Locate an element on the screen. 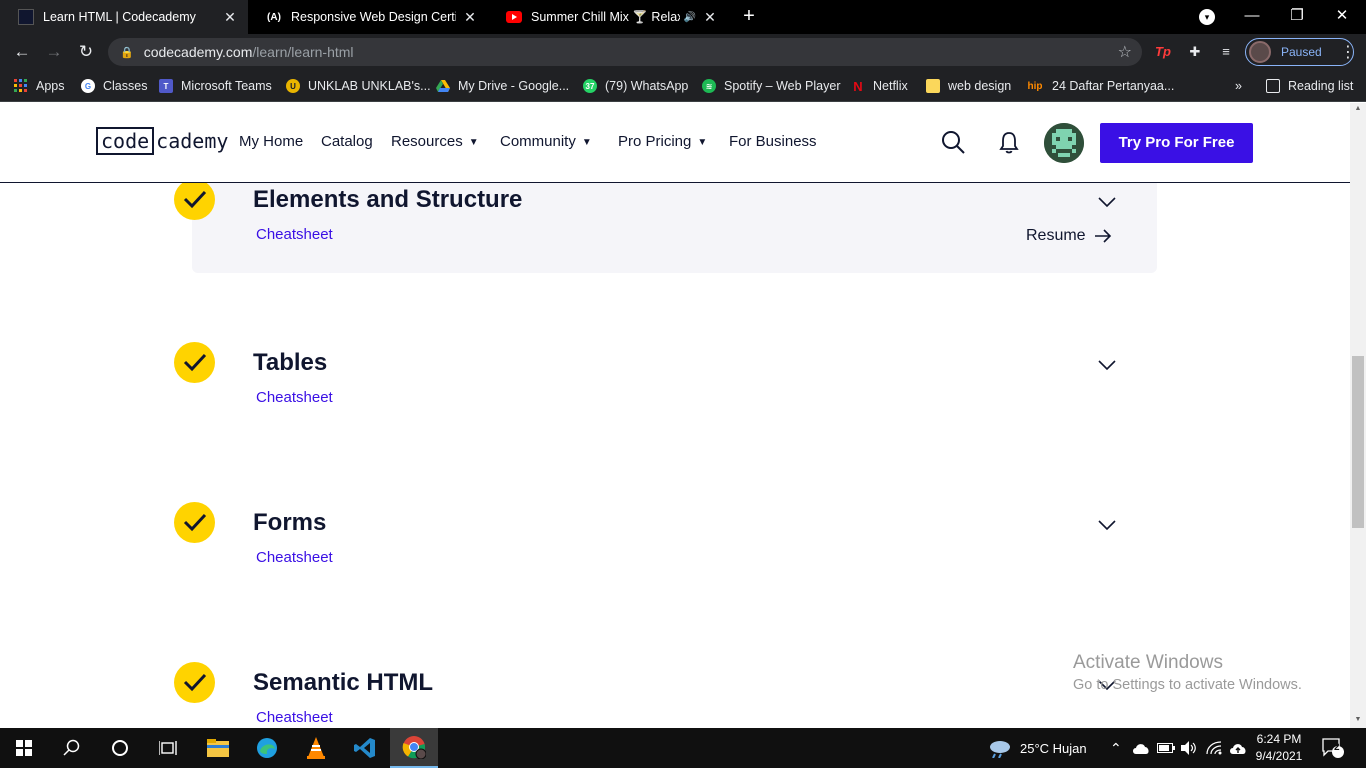 Image resolution: width=1366 pixels, height=768 pixels. module-title: Semantic HTML is located at coordinates (343, 683).